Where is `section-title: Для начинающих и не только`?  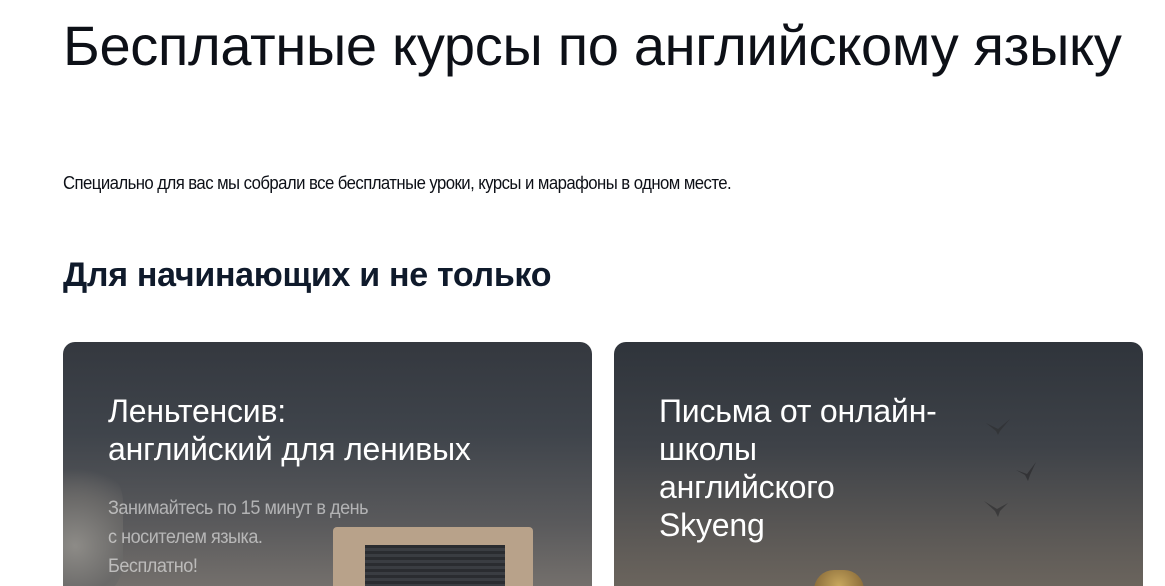
section-title: Для начинающих и не только is located at coordinates (307, 275).